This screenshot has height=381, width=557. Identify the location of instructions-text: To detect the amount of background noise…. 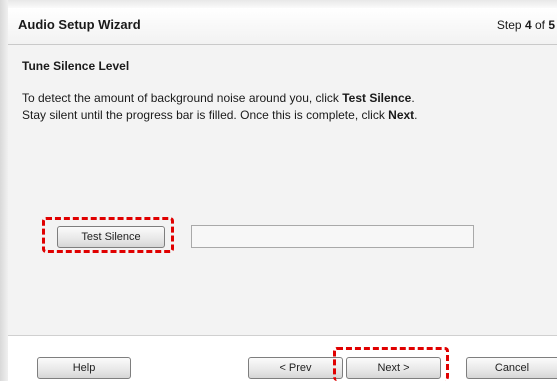
(284, 107).